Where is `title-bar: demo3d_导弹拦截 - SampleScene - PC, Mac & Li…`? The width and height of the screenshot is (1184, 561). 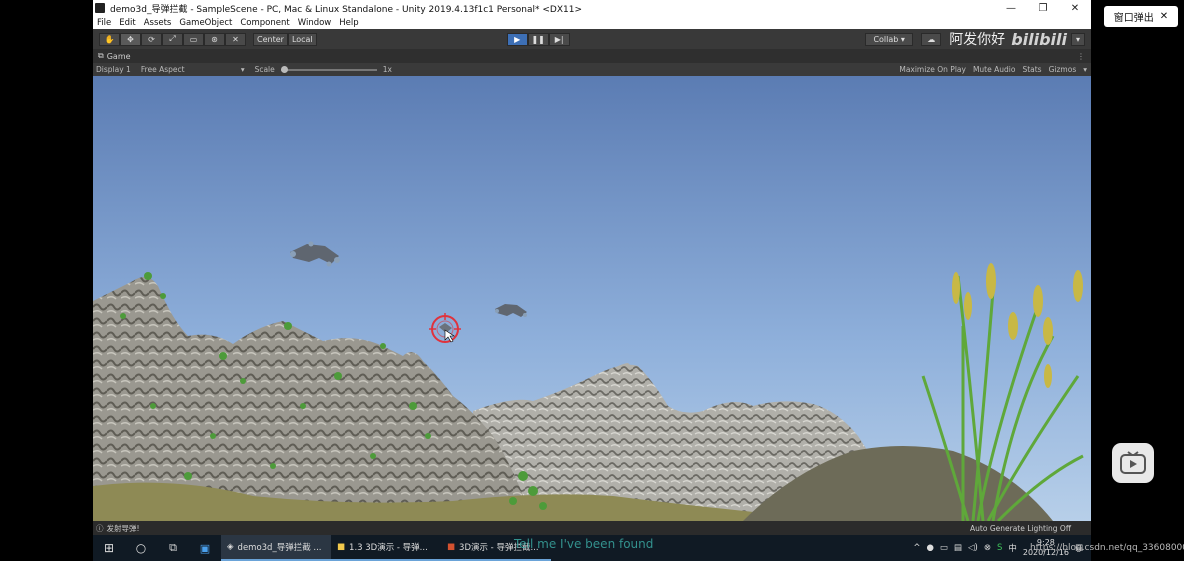 title-bar: demo3d_导弹拦截 - SampleScene - PC, Mac & Li… is located at coordinates (592, 8).